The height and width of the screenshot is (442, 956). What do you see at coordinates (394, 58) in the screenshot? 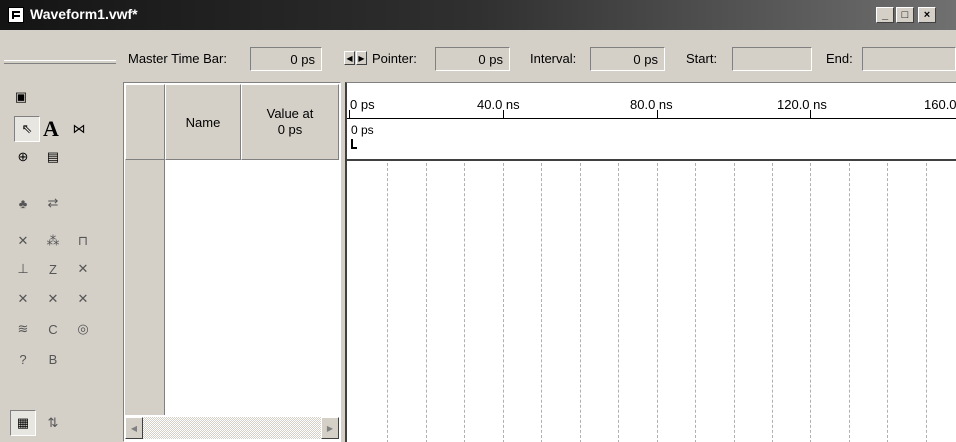
I see `pointer-label: Pointer:` at bounding box center [394, 58].